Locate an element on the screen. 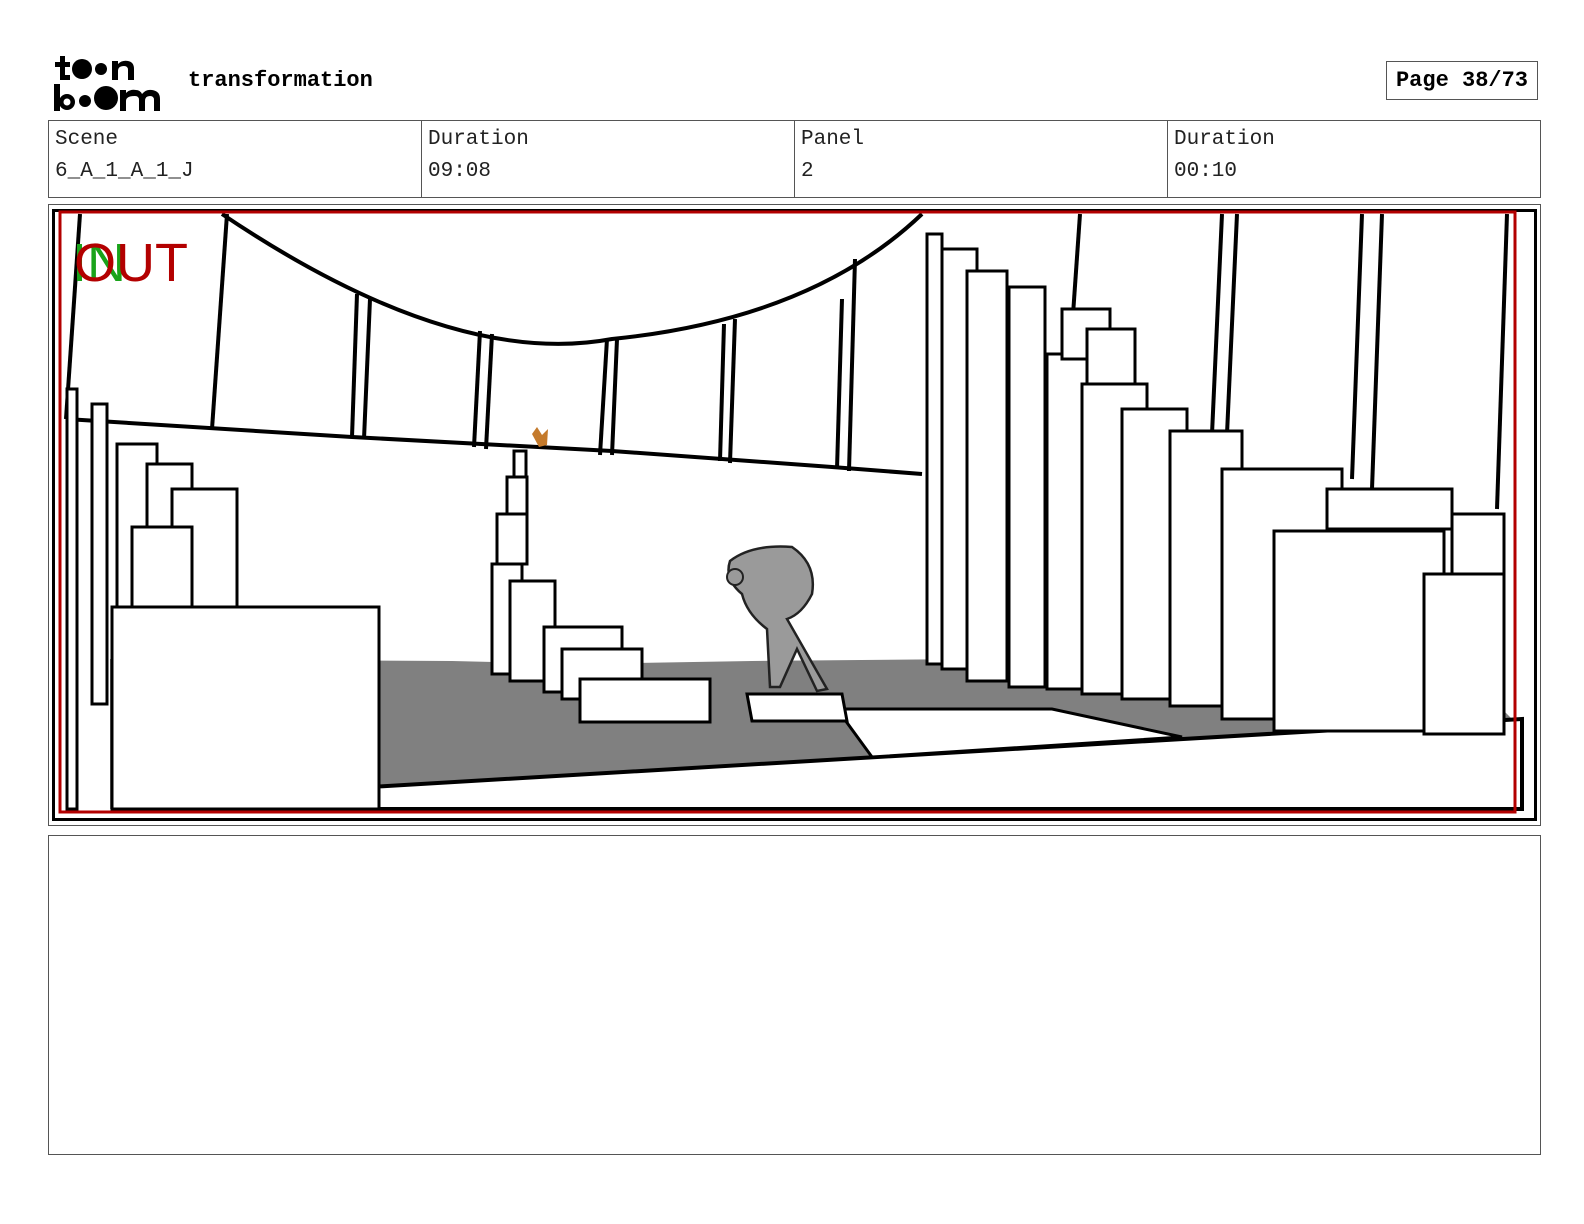 The height and width of the screenshot is (1224, 1584). panel-duration-cell: Duration 00:10 is located at coordinates (1354, 159).